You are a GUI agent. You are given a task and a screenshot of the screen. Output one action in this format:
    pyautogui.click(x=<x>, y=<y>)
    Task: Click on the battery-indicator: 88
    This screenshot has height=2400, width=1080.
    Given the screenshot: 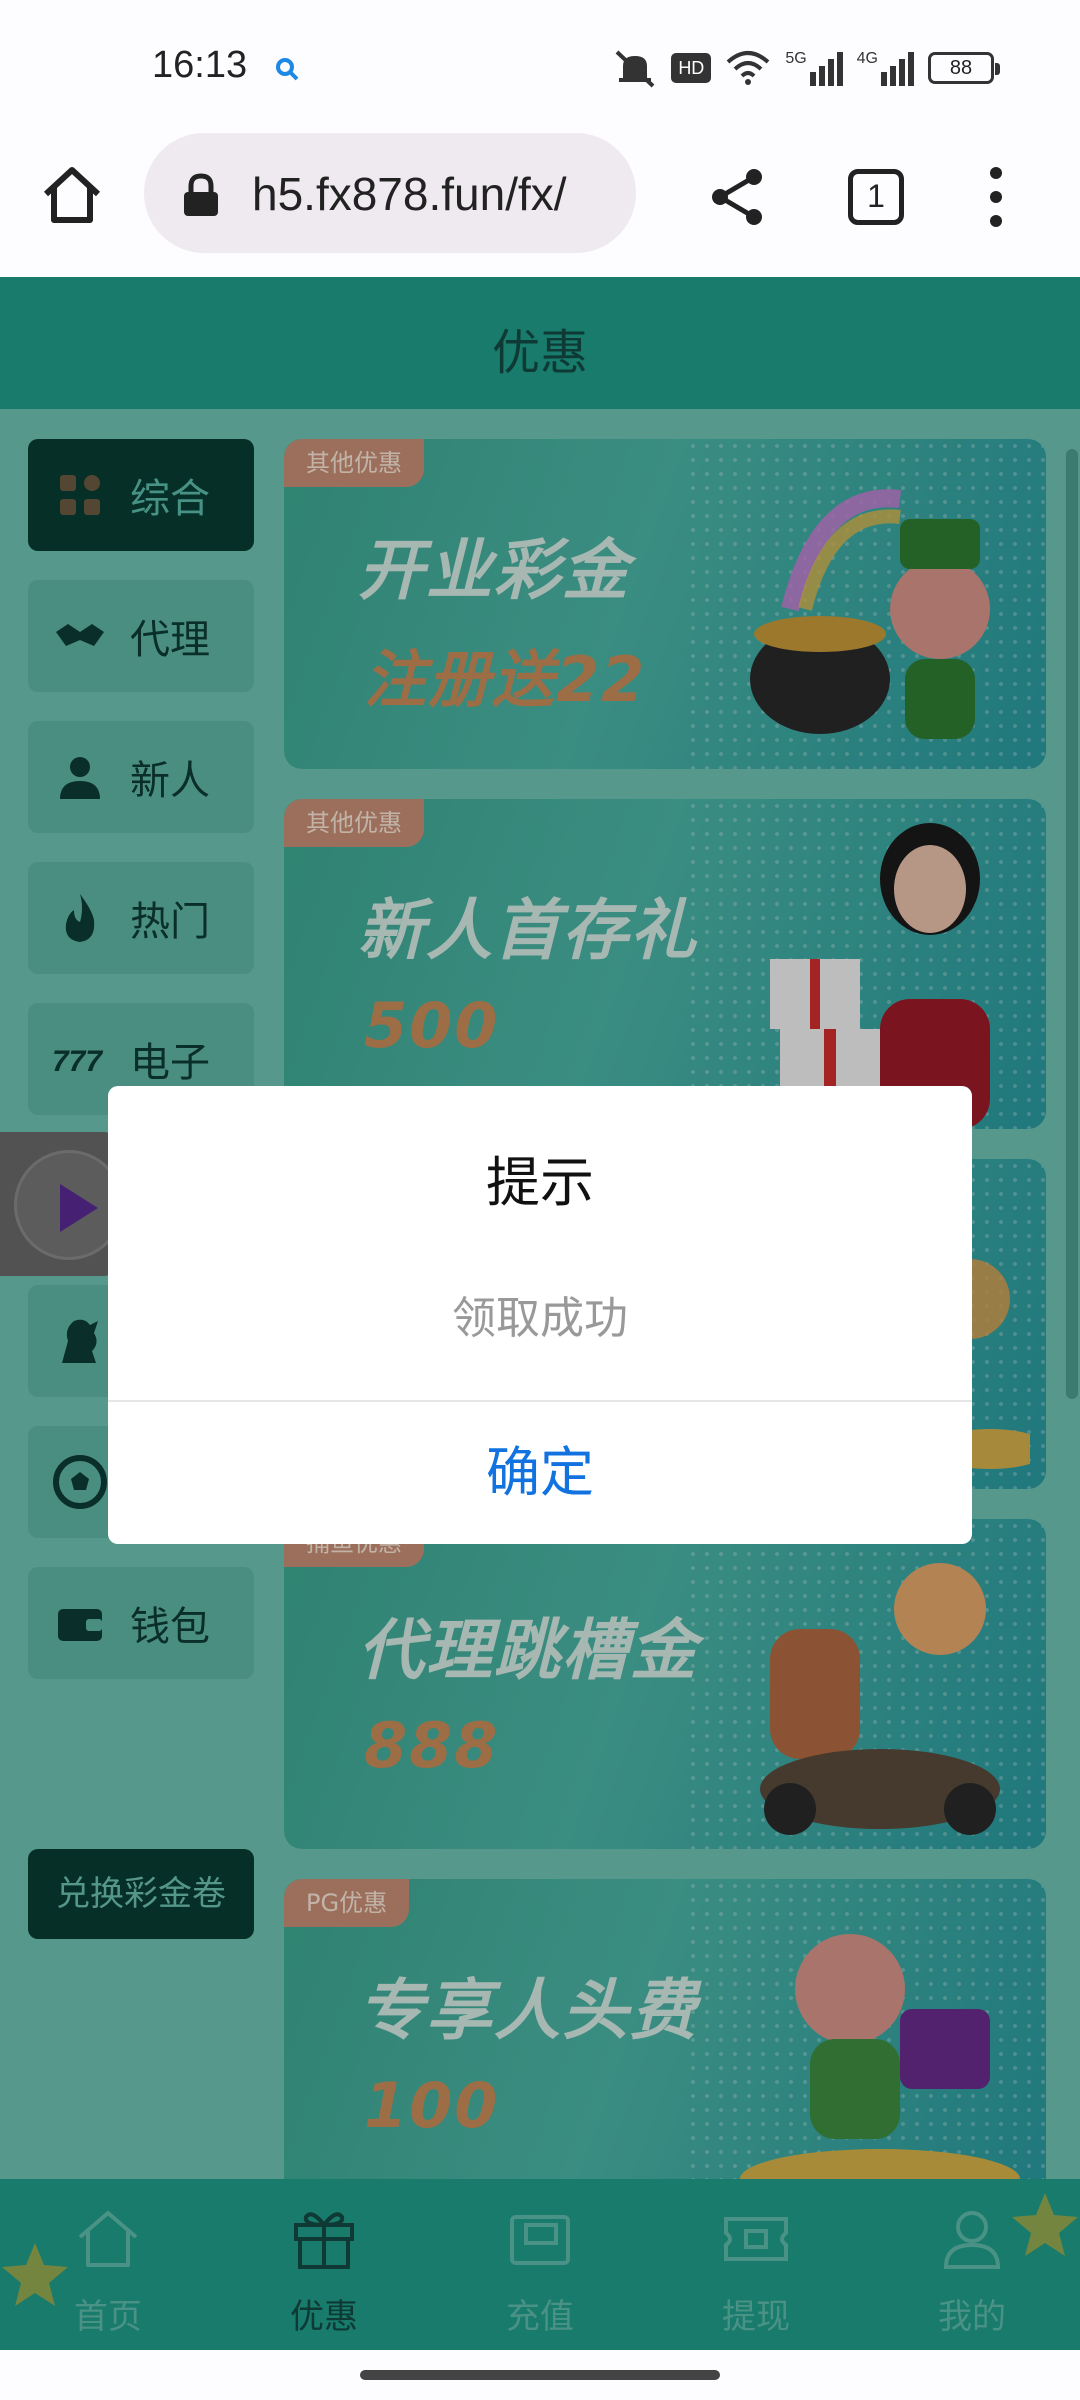 What is the action you would take?
    pyautogui.click(x=964, y=68)
    